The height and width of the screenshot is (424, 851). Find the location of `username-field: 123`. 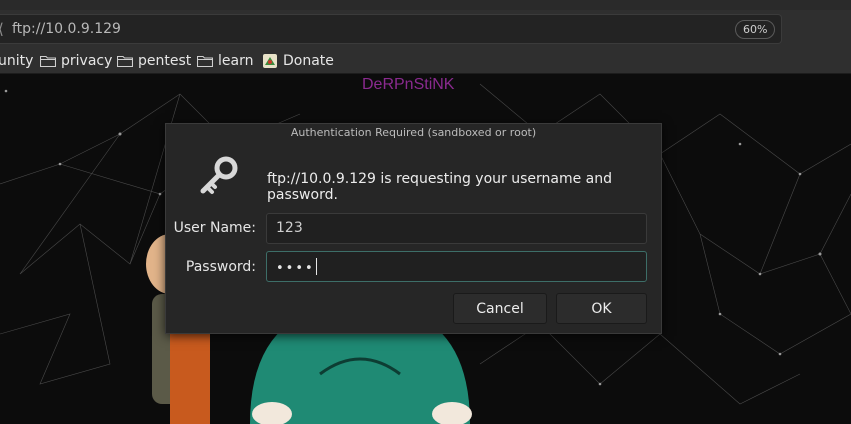

username-field: 123 is located at coordinates (456, 228).